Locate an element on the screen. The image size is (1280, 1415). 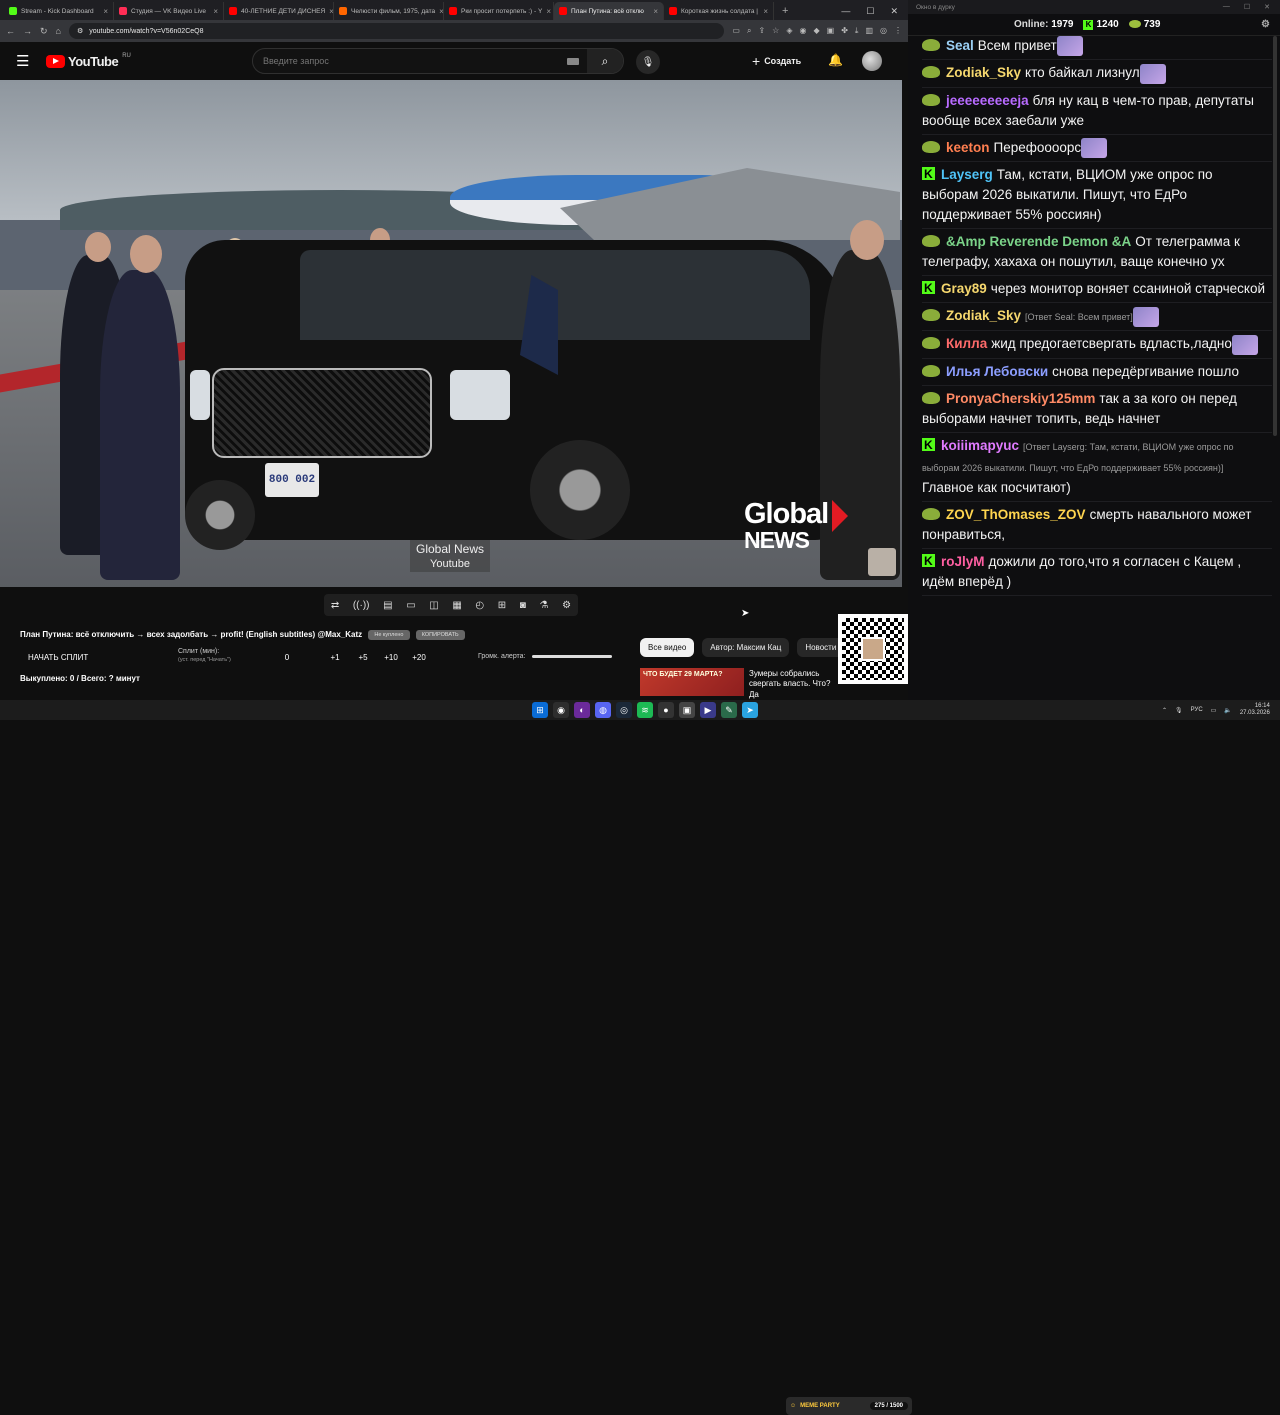
sidebar-icon: ▥ is located at coordinates (869, 31).